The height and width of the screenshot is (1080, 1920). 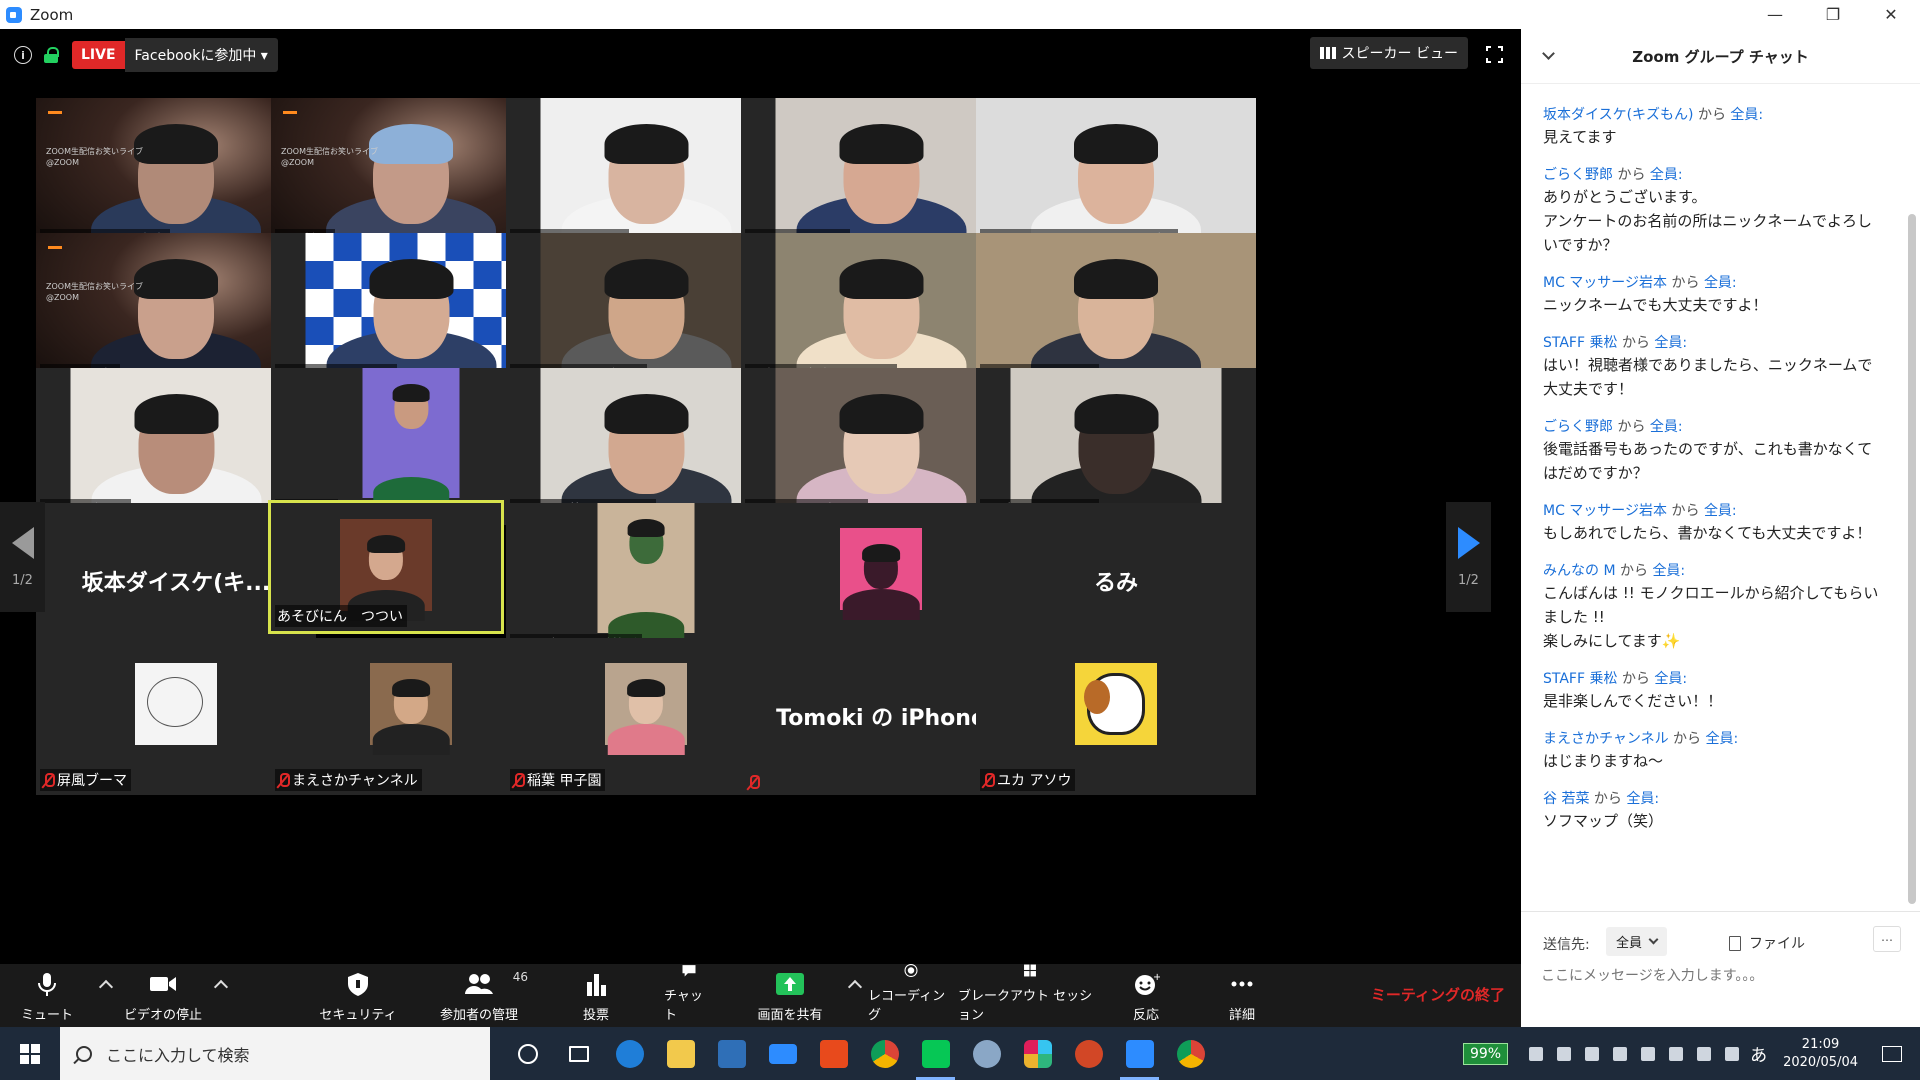 What do you see at coordinates (1631, 427) in the screenshot?
I see `chat-from-word: から` at bounding box center [1631, 427].